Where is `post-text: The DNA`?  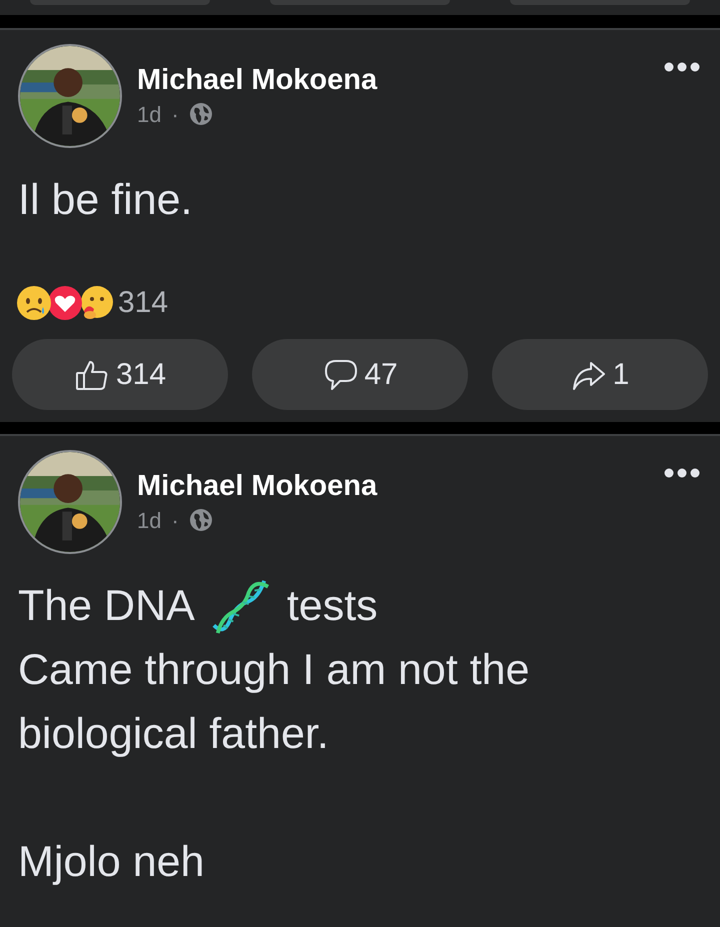
post-text: The DNA is located at coordinates (106, 606).